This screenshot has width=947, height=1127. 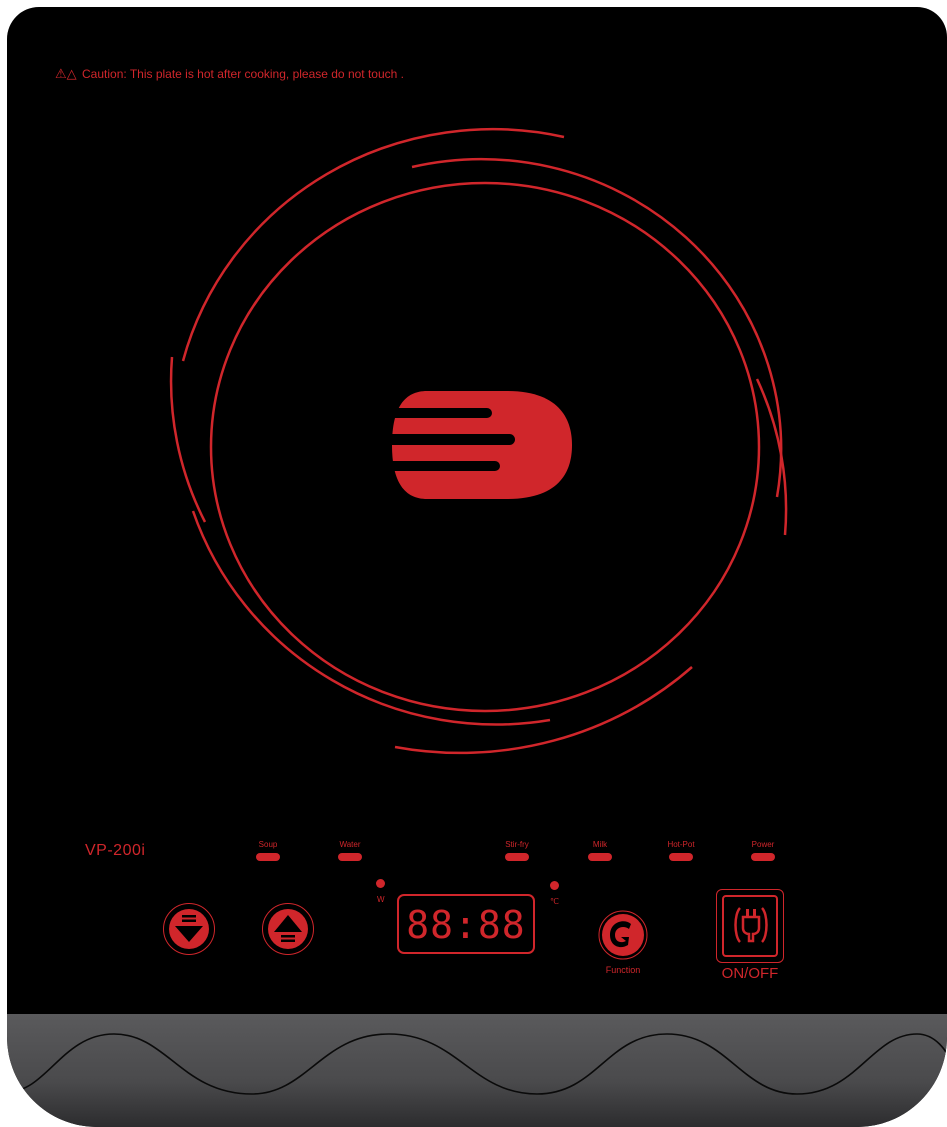 What do you see at coordinates (188, 439) in the screenshot?
I see `heat-ring-arc-left` at bounding box center [188, 439].